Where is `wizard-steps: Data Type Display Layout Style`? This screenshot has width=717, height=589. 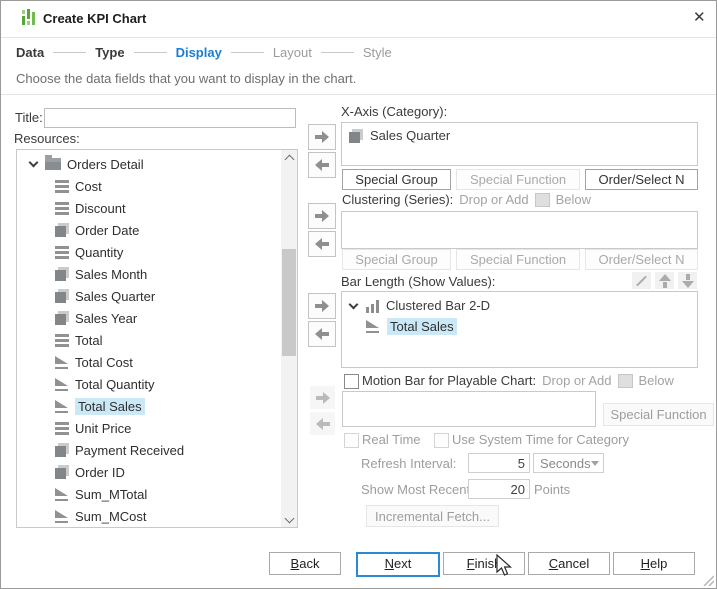 wizard-steps: Data Type Display Layout Style is located at coordinates (204, 52).